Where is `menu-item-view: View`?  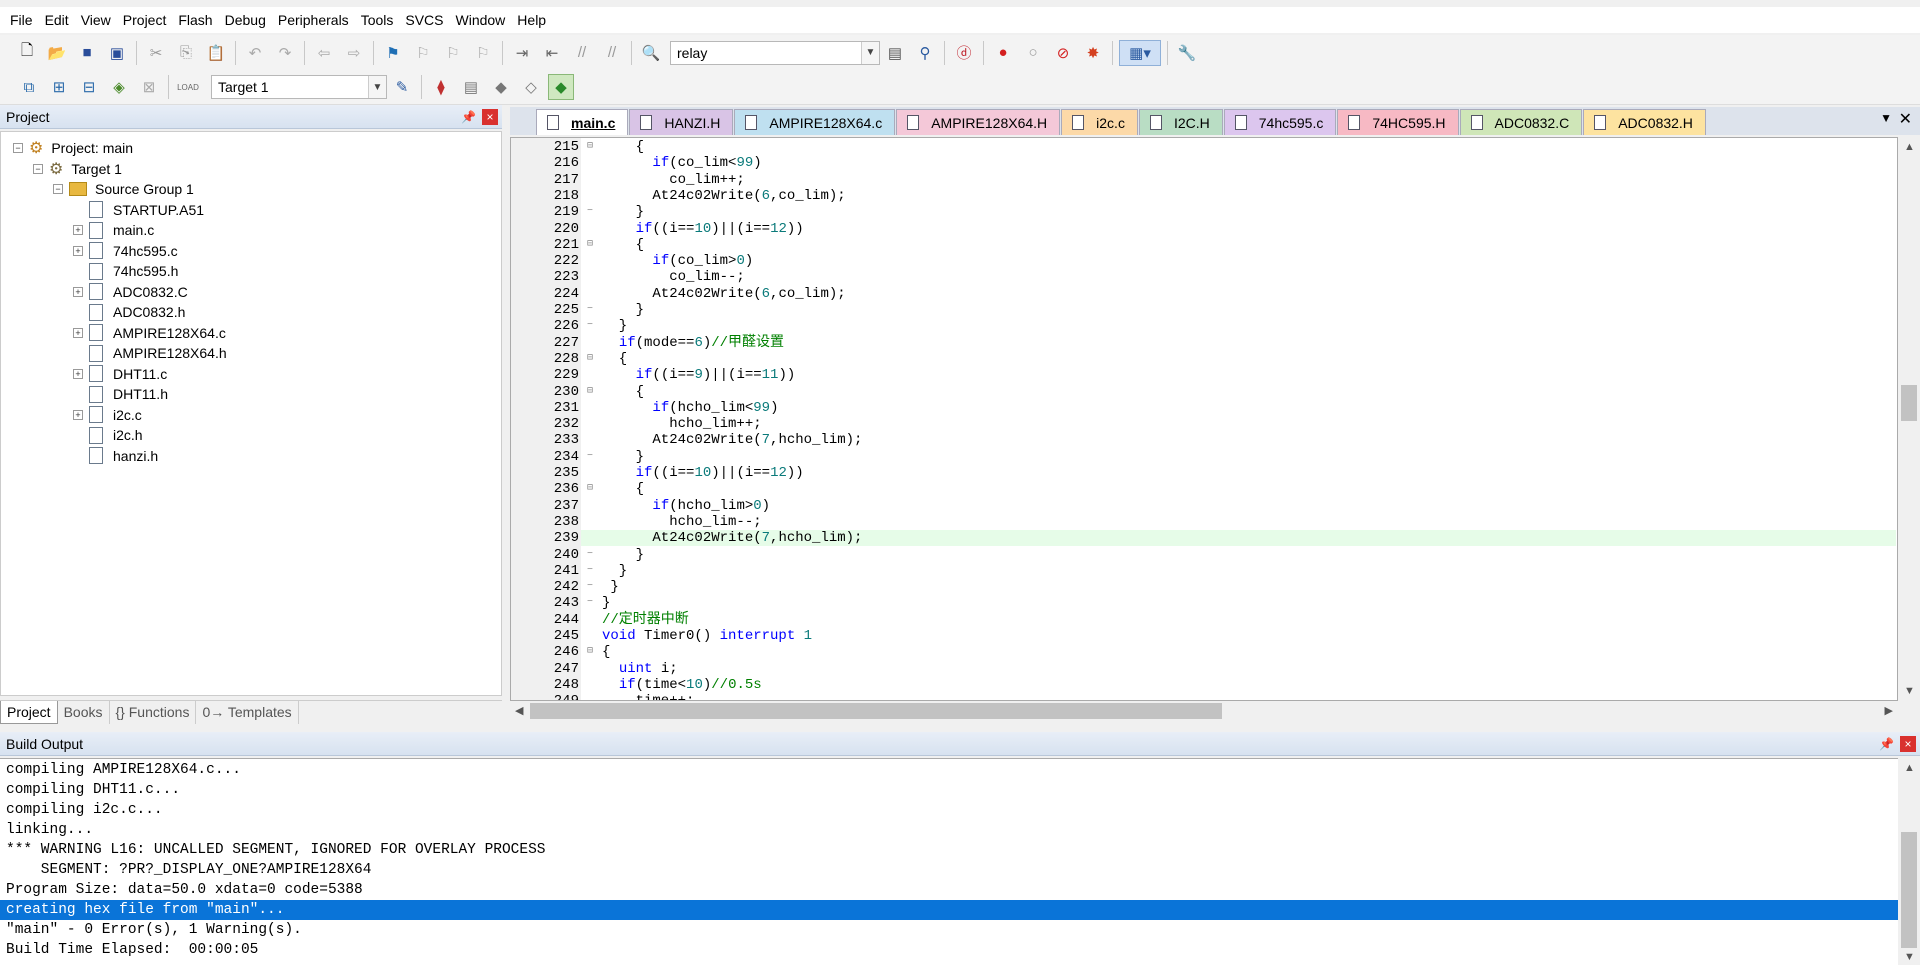
menu-item-view: View is located at coordinates (96, 20).